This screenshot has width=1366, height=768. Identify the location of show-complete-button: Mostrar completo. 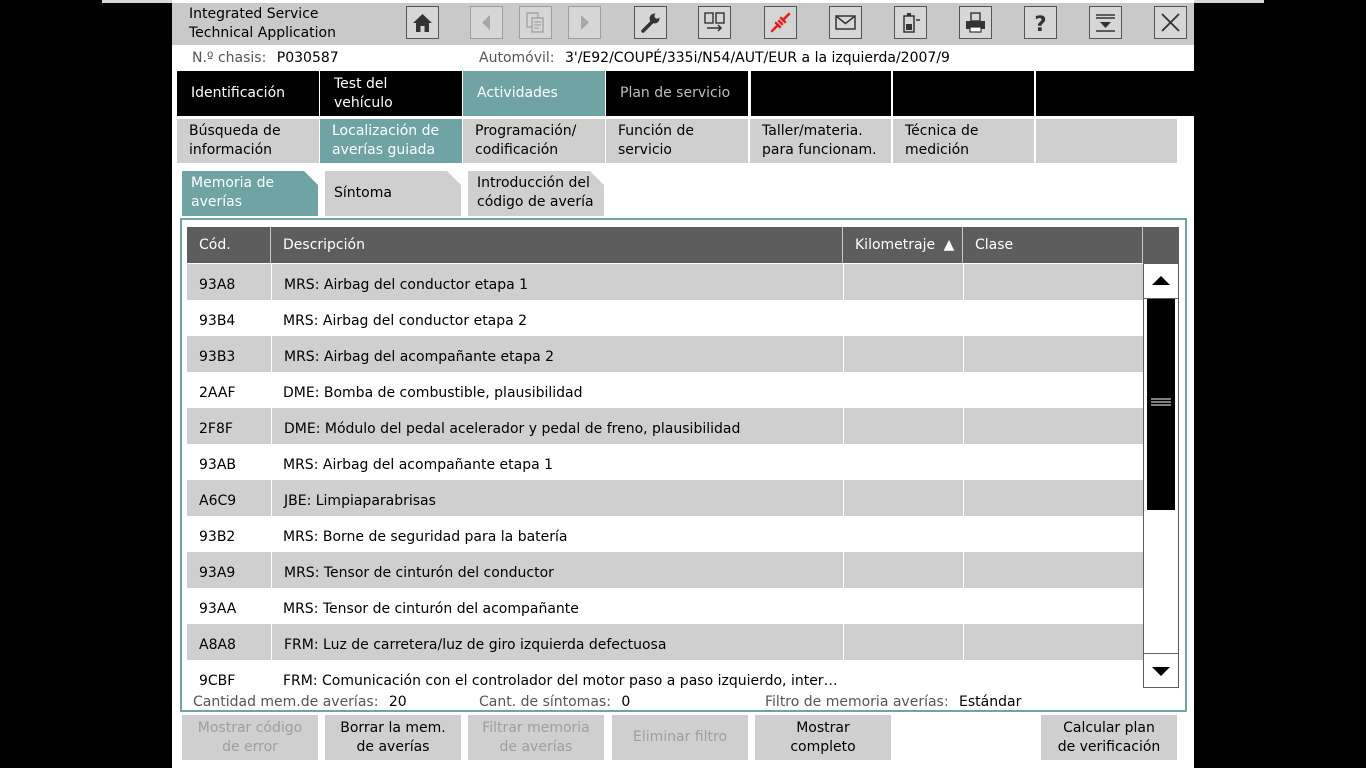
(823, 737).